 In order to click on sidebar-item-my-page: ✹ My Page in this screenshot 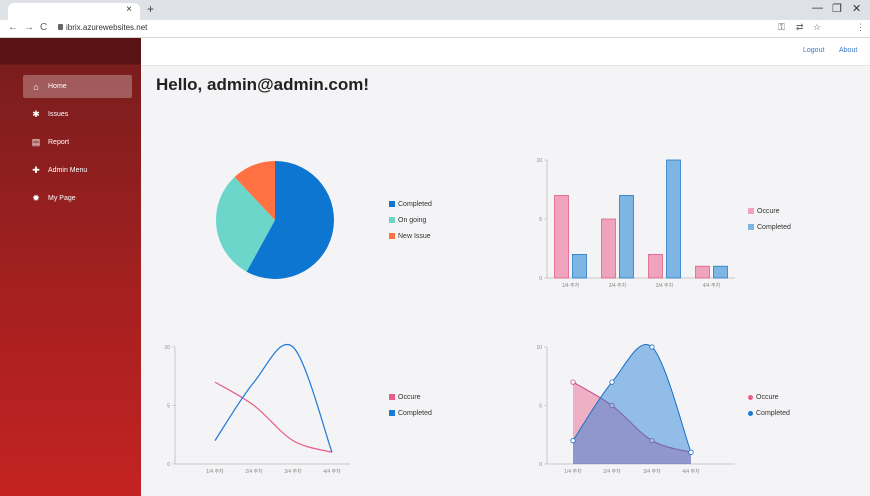, I will do `click(77, 198)`.